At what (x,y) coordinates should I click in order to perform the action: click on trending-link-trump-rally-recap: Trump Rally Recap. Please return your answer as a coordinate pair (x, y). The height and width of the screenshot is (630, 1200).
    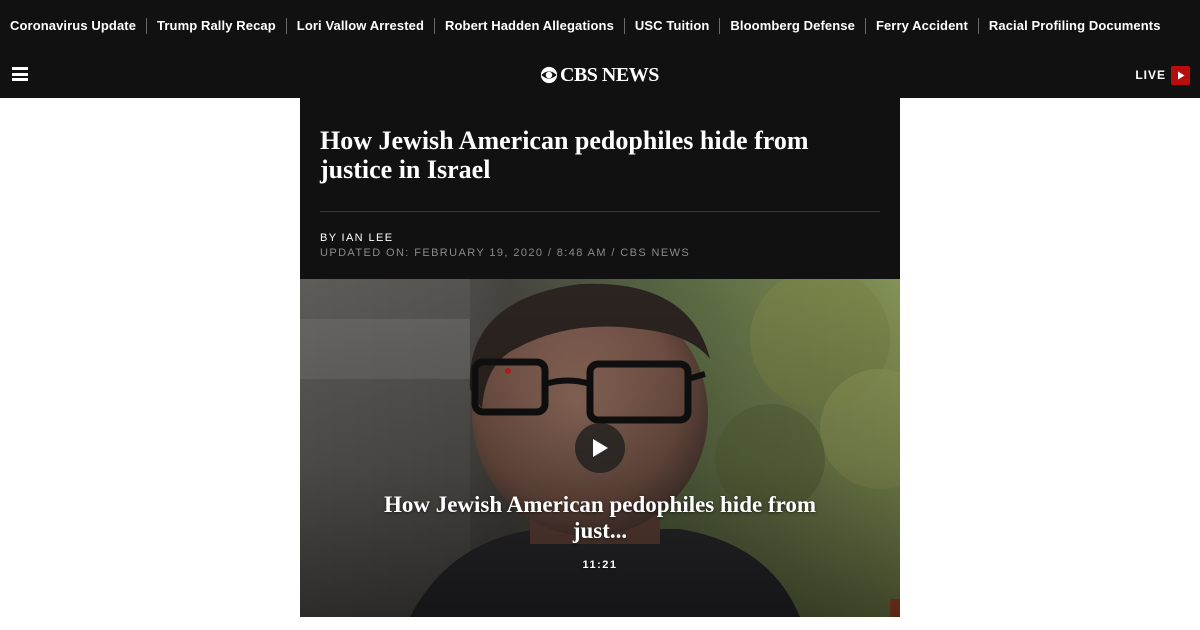
    Looking at the image, I should click on (216, 26).